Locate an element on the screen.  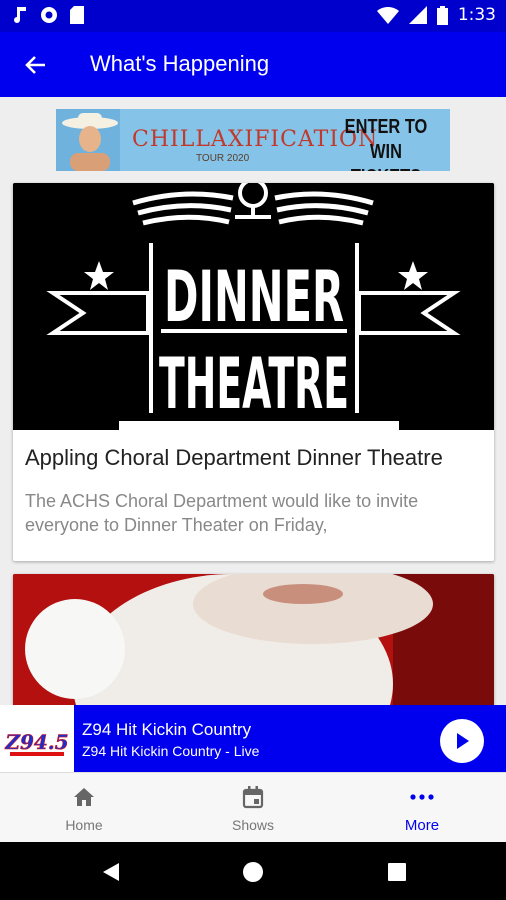
bottom-navigation: Home Shows More is located at coordinates (253, 807).